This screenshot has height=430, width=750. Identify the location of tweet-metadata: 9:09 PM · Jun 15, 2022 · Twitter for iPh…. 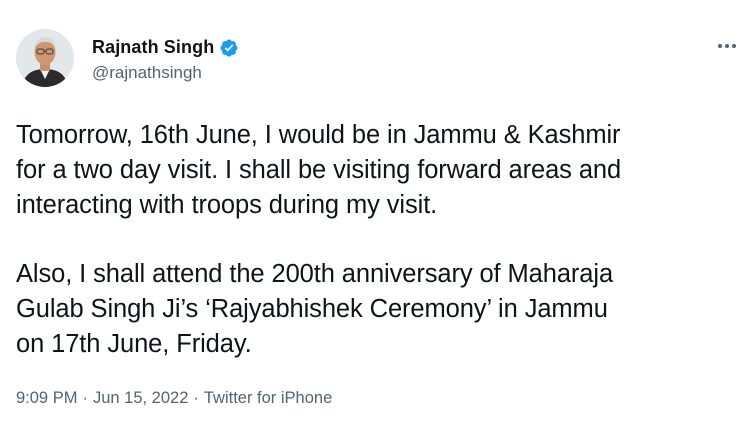
(174, 398).